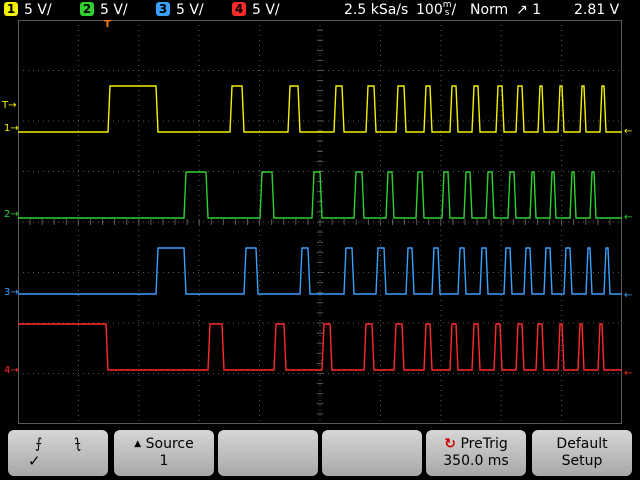  Describe the element at coordinates (597, 10) in the screenshot. I see `trigger-level: 2.81 V` at that location.